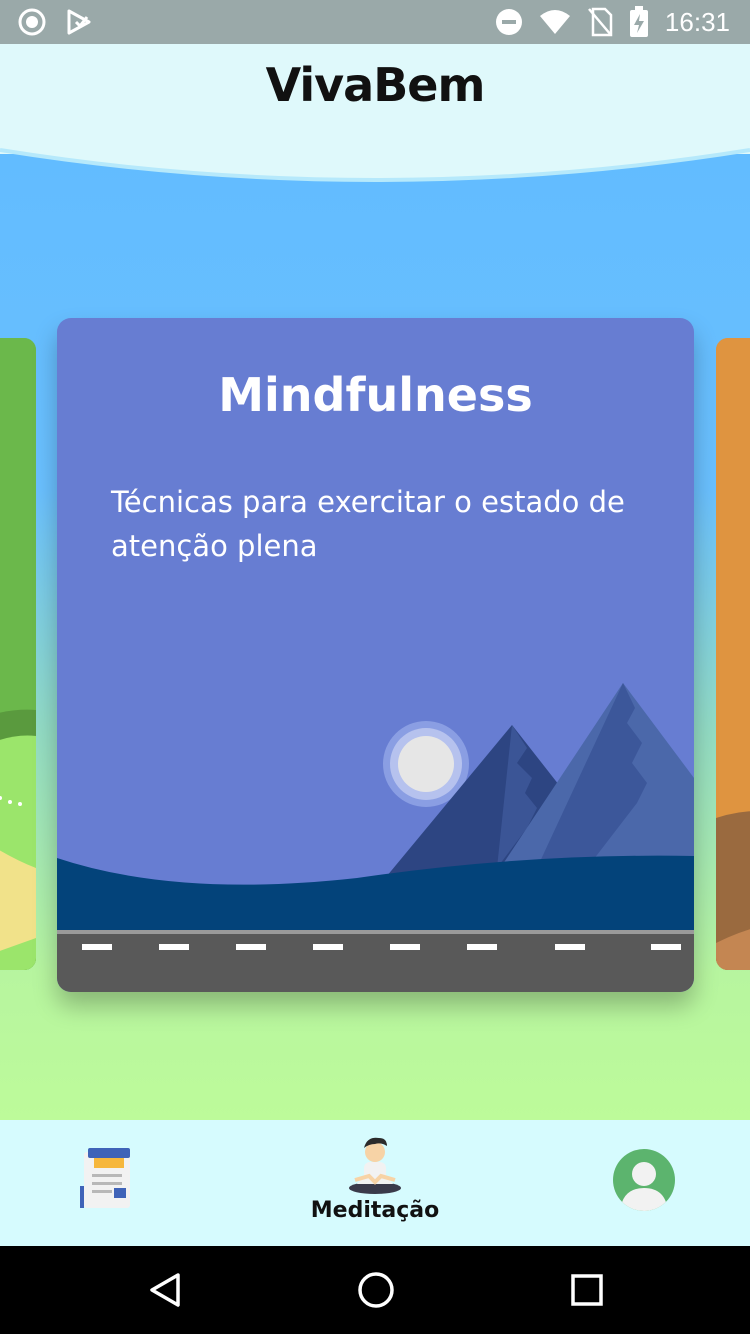 The image size is (750, 1334). I want to click on card-title: Mindfulness, so click(375, 395).